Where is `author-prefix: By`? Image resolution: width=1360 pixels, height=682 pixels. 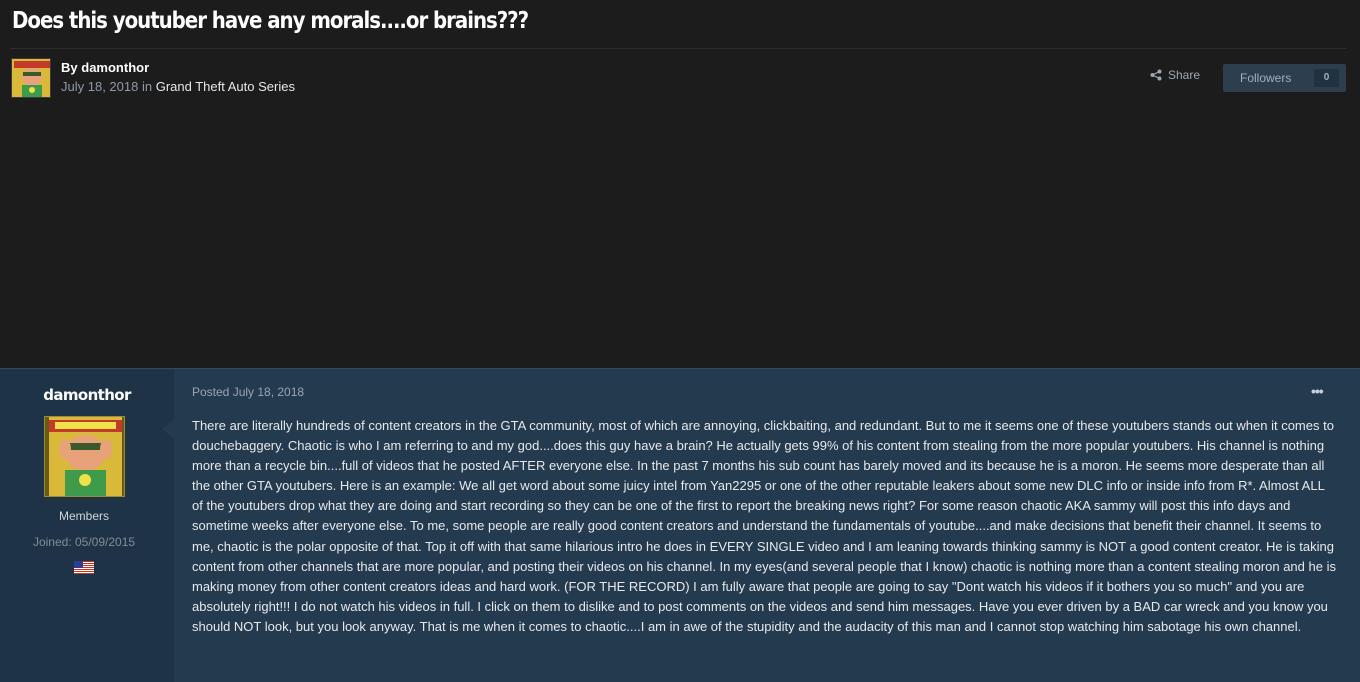
author-prefix: By is located at coordinates (69, 67).